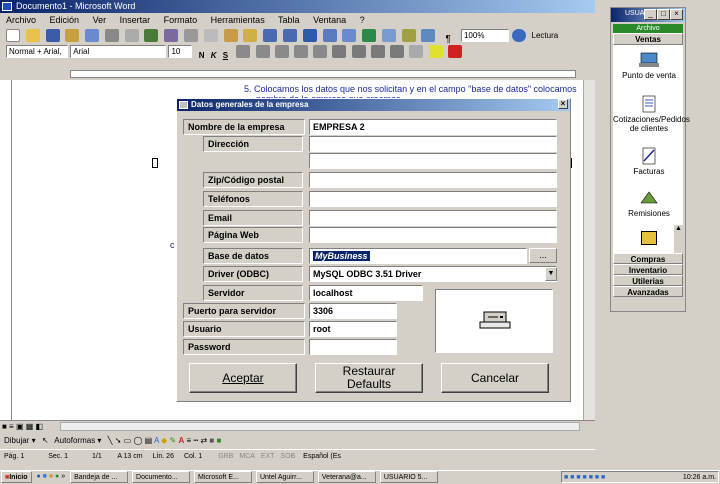 This screenshot has width=720, height=484. I want to click on font-size-box: 10, so click(180, 51).